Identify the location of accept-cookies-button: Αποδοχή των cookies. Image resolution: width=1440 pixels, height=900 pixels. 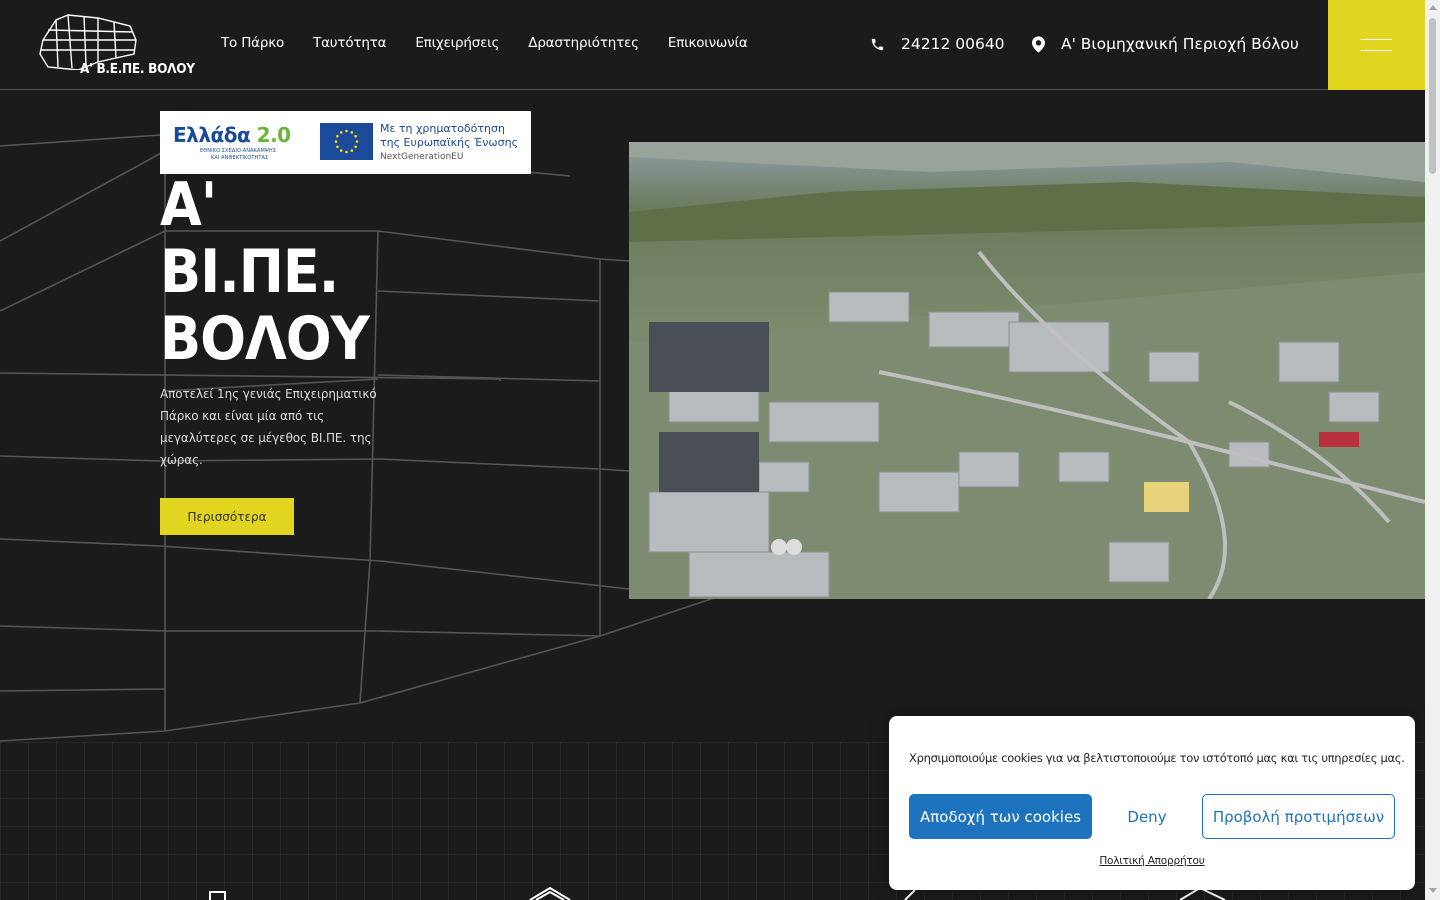
(1000, 816).